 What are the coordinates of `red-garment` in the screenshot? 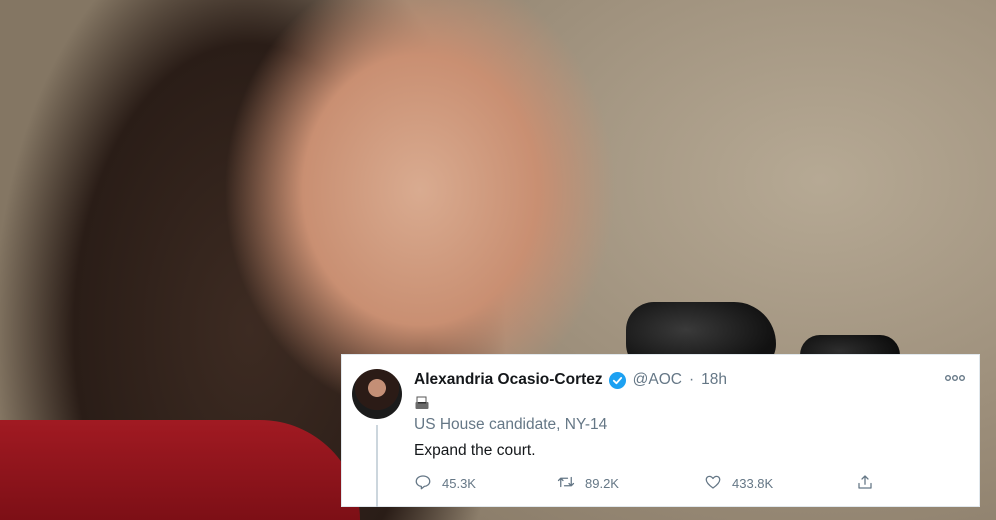 It's located at (180, 470).